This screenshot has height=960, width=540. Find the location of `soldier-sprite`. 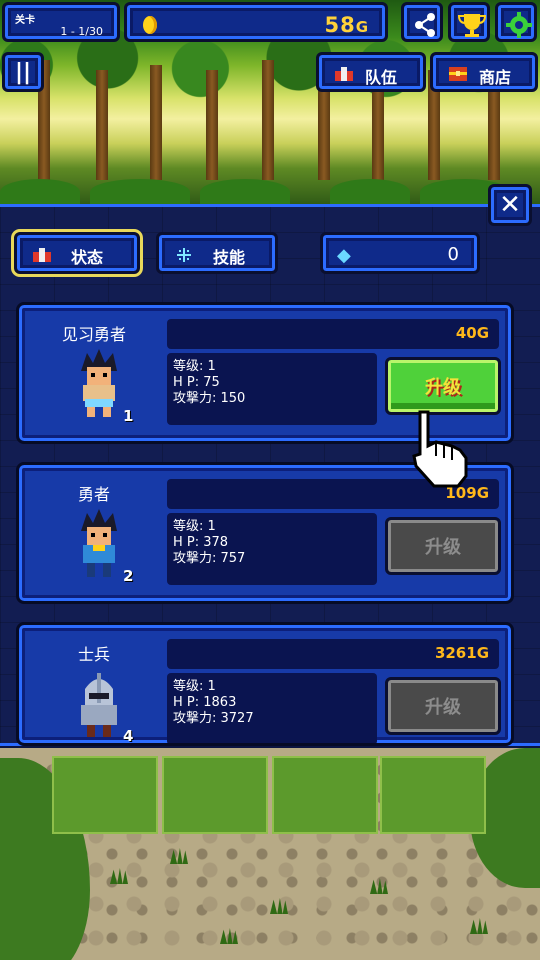

soldier-sprite is located at coordinates (99, 705).